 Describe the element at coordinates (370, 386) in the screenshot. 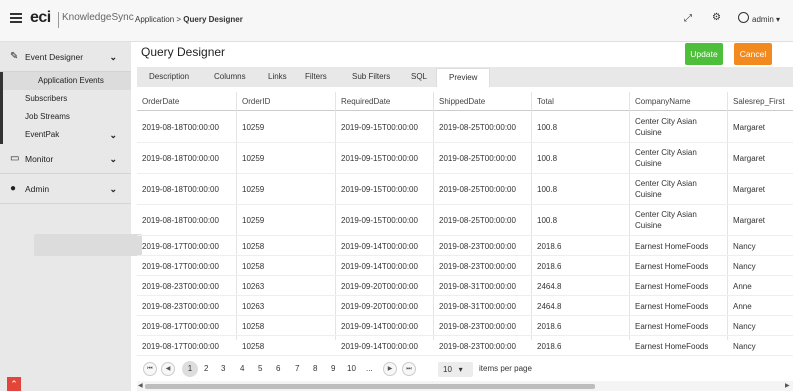

I see `scrollbar-thumb` at that location.